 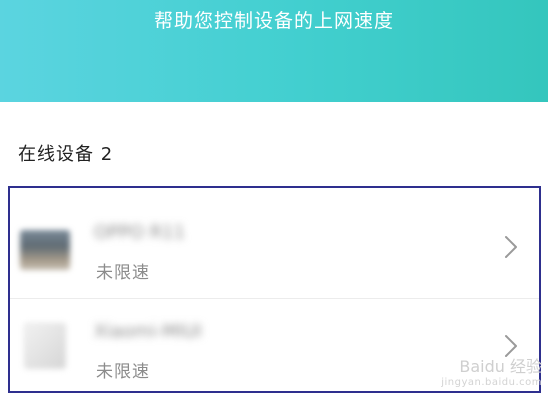 What do you see at coordinates (45, 346) in the screenshot?
I see `device-box-thumbnail-icon` at bounding box center [45, 346].